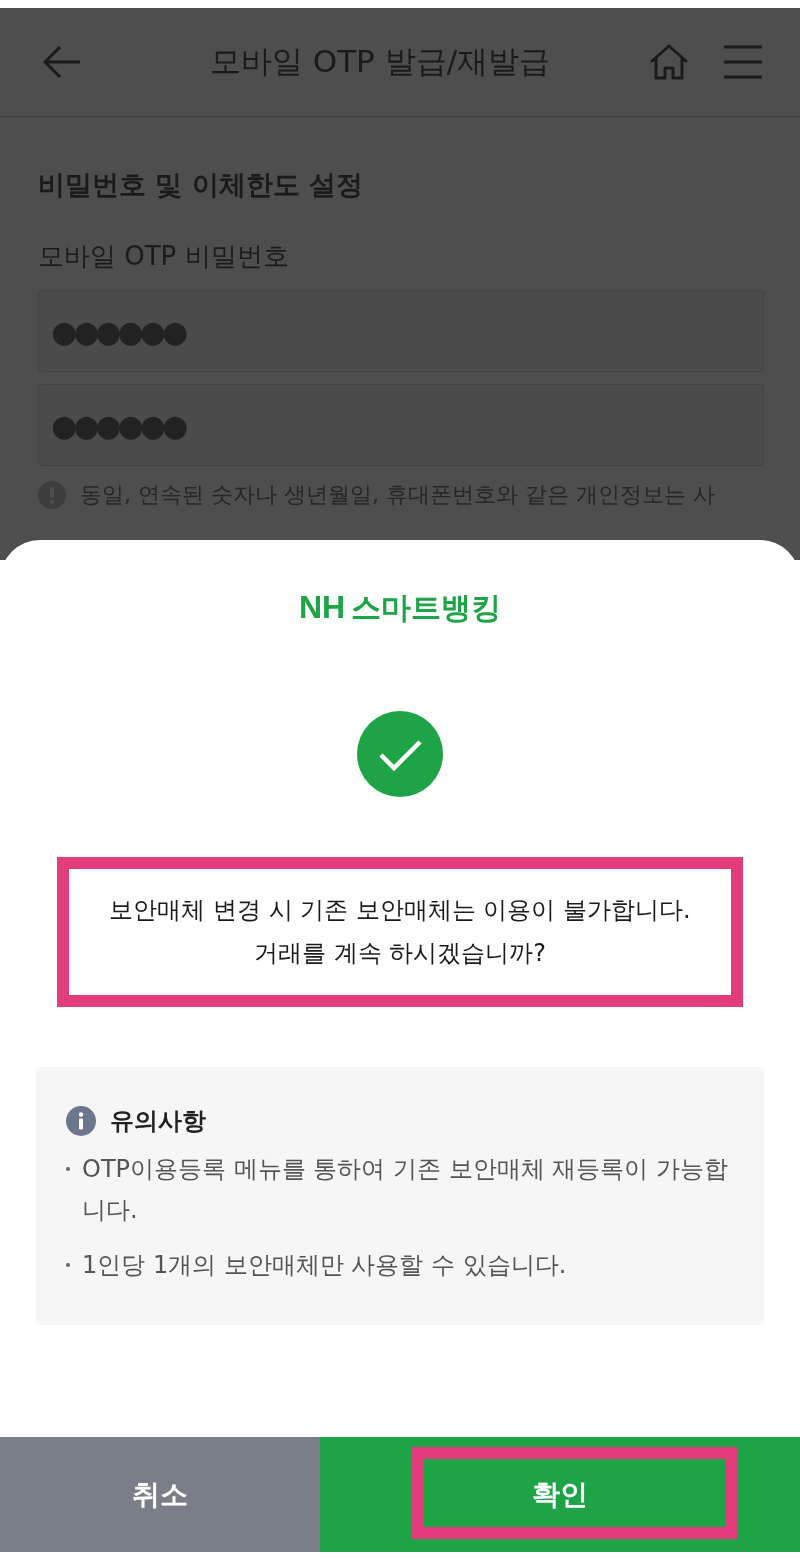  Describe the element at coordinates (62, 62) in the screenshot. I see `back-arrow-icon` at that location.